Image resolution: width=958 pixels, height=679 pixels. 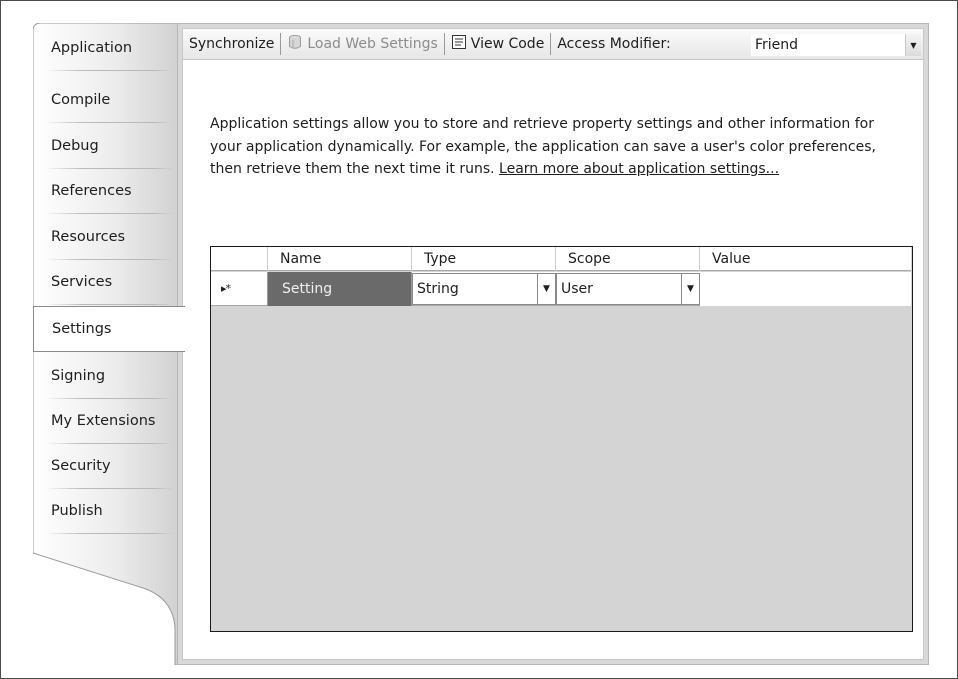 I want to click on column-header-value: Value, so click(x=805, y=259).